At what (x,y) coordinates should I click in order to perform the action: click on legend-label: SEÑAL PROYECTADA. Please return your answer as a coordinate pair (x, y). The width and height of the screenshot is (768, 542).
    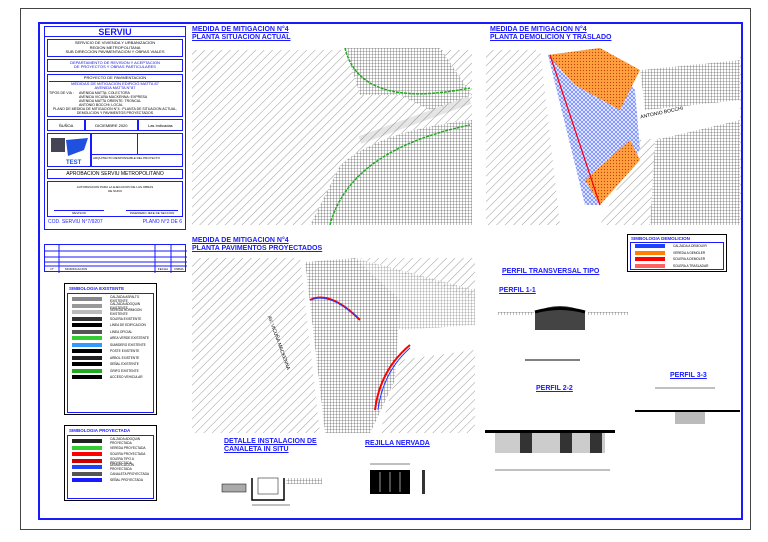
    Looking at the image, I should click on (126, 480).